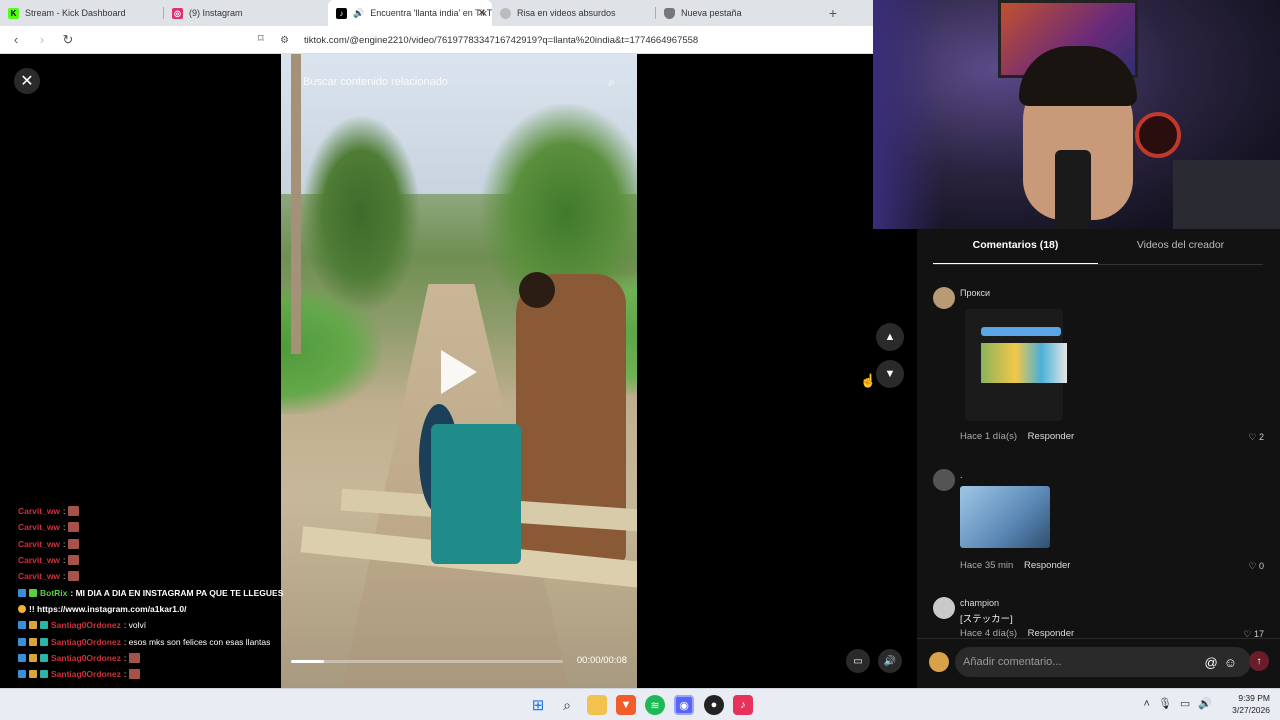  I want to click on video-frame, so click(537, 290).